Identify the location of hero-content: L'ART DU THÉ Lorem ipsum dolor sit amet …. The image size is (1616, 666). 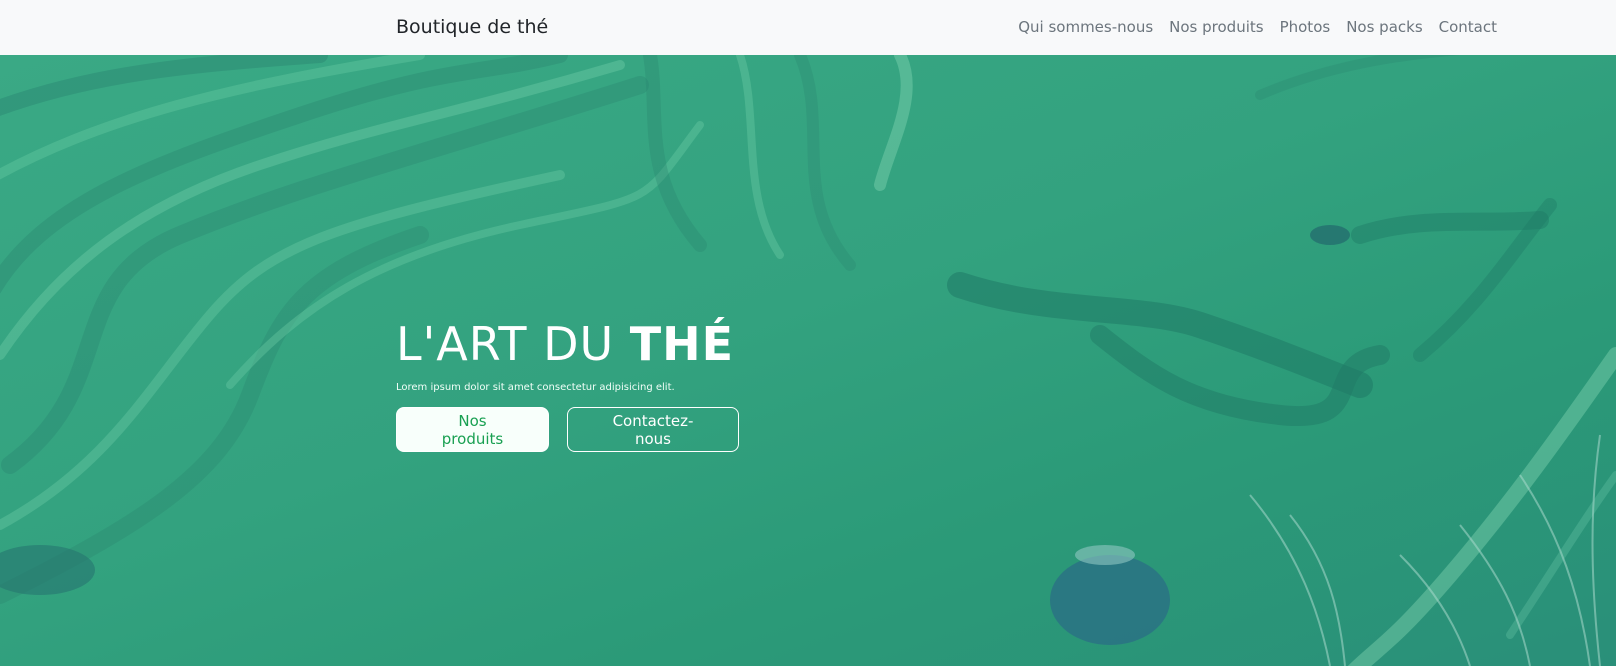
(567, 385).